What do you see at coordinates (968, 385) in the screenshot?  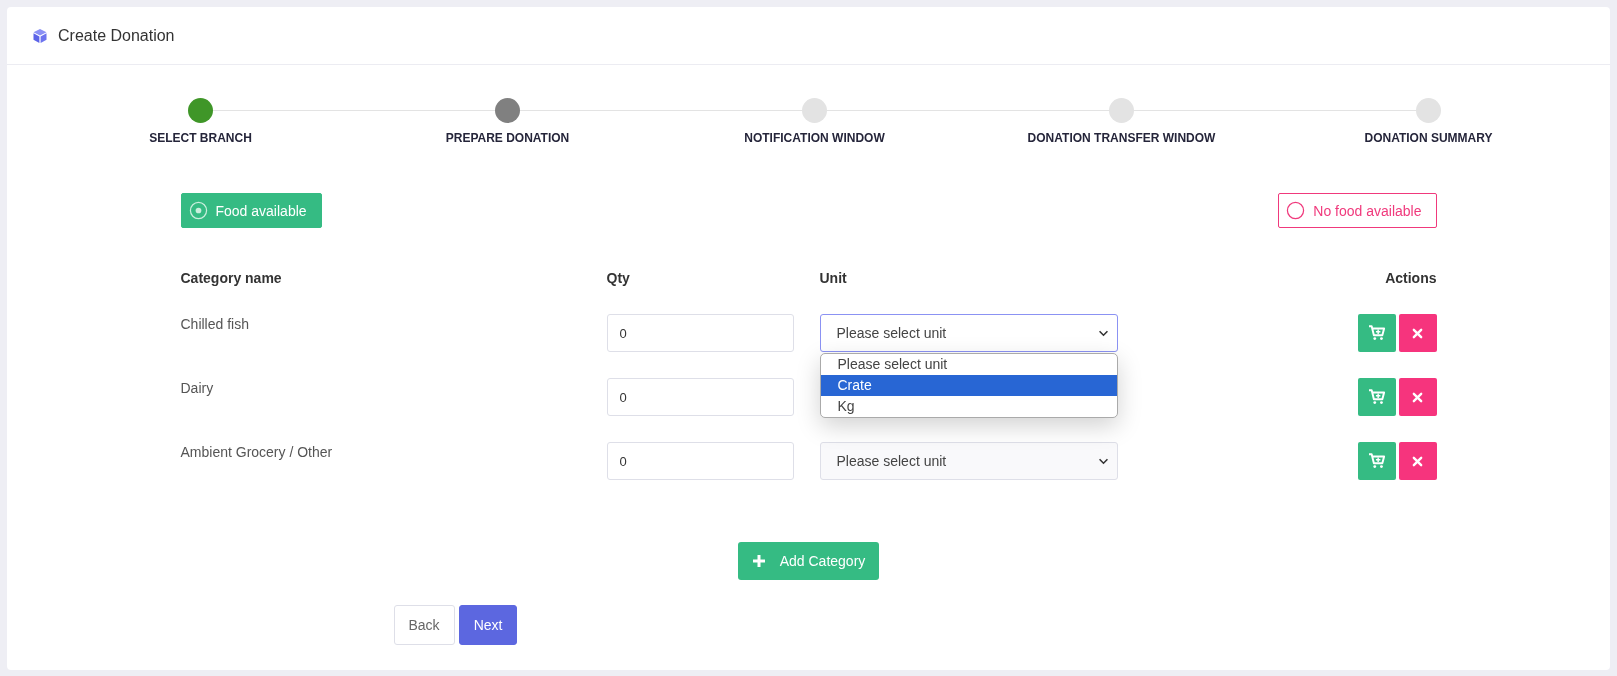 I see `dropdown-option: Crate` at bounding box center [968, 385].